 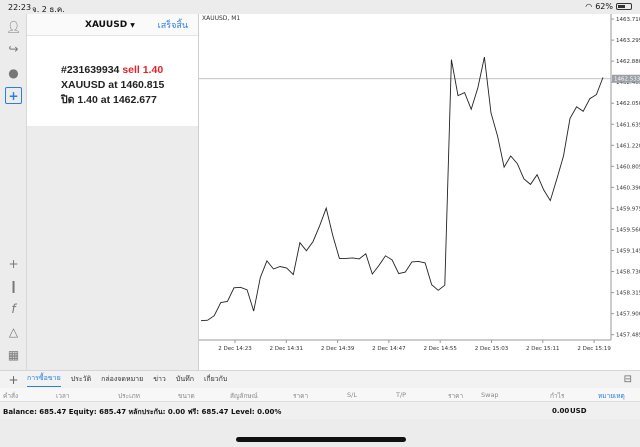 What do you see at coordinates (628, 20) in the screenshot?
I see `y-tick-label: 1463.710` at bounding box center [628, 20].